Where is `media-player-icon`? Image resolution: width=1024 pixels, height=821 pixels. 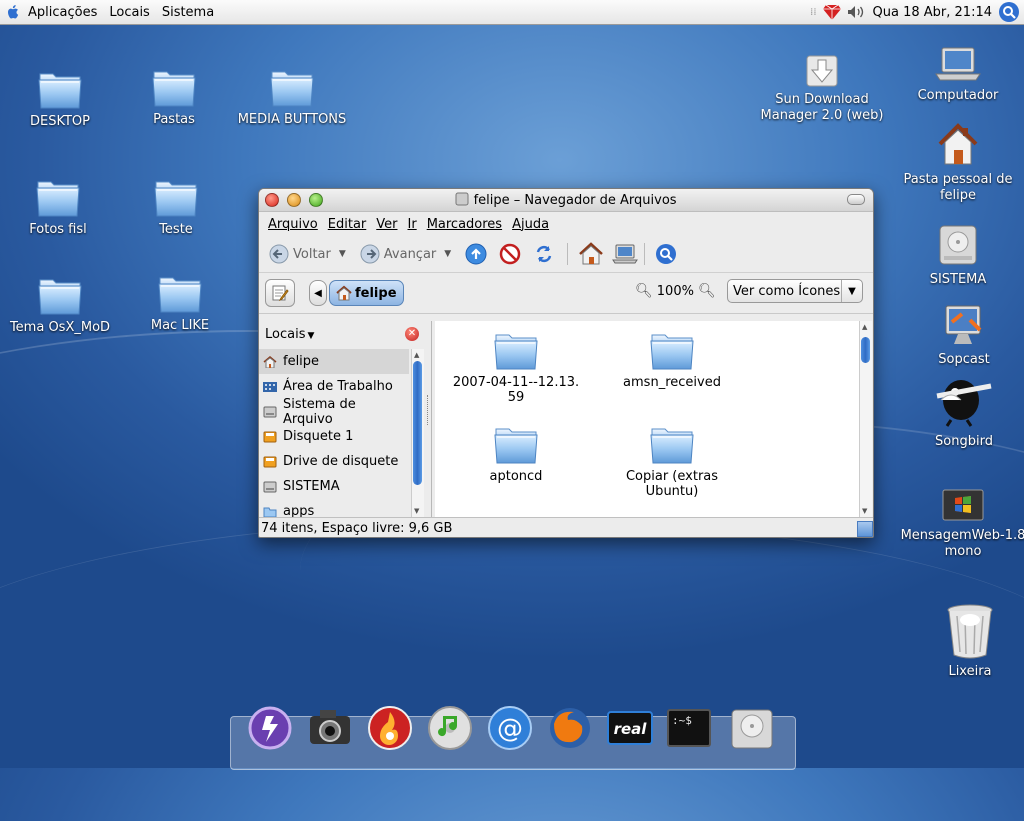 media-player-icon is located at coordinates (270, 728).